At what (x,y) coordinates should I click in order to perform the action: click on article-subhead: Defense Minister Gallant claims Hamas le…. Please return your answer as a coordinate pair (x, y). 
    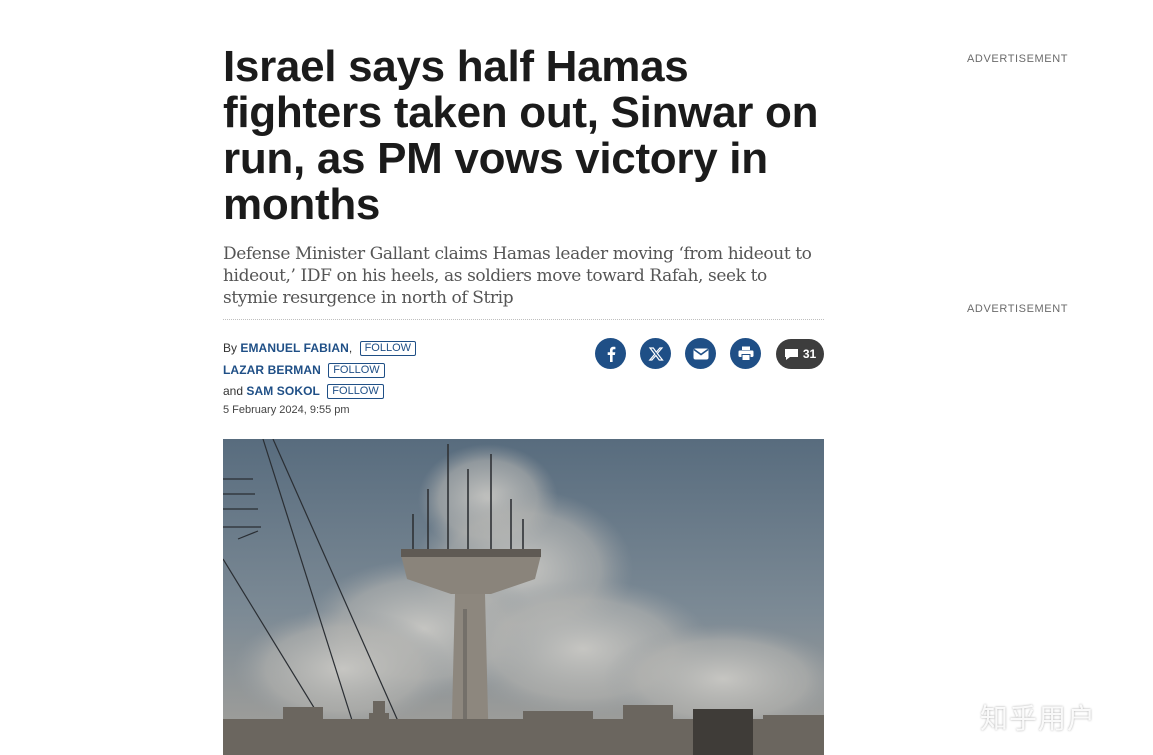
    Looking at the image, I should click on (517, 276).